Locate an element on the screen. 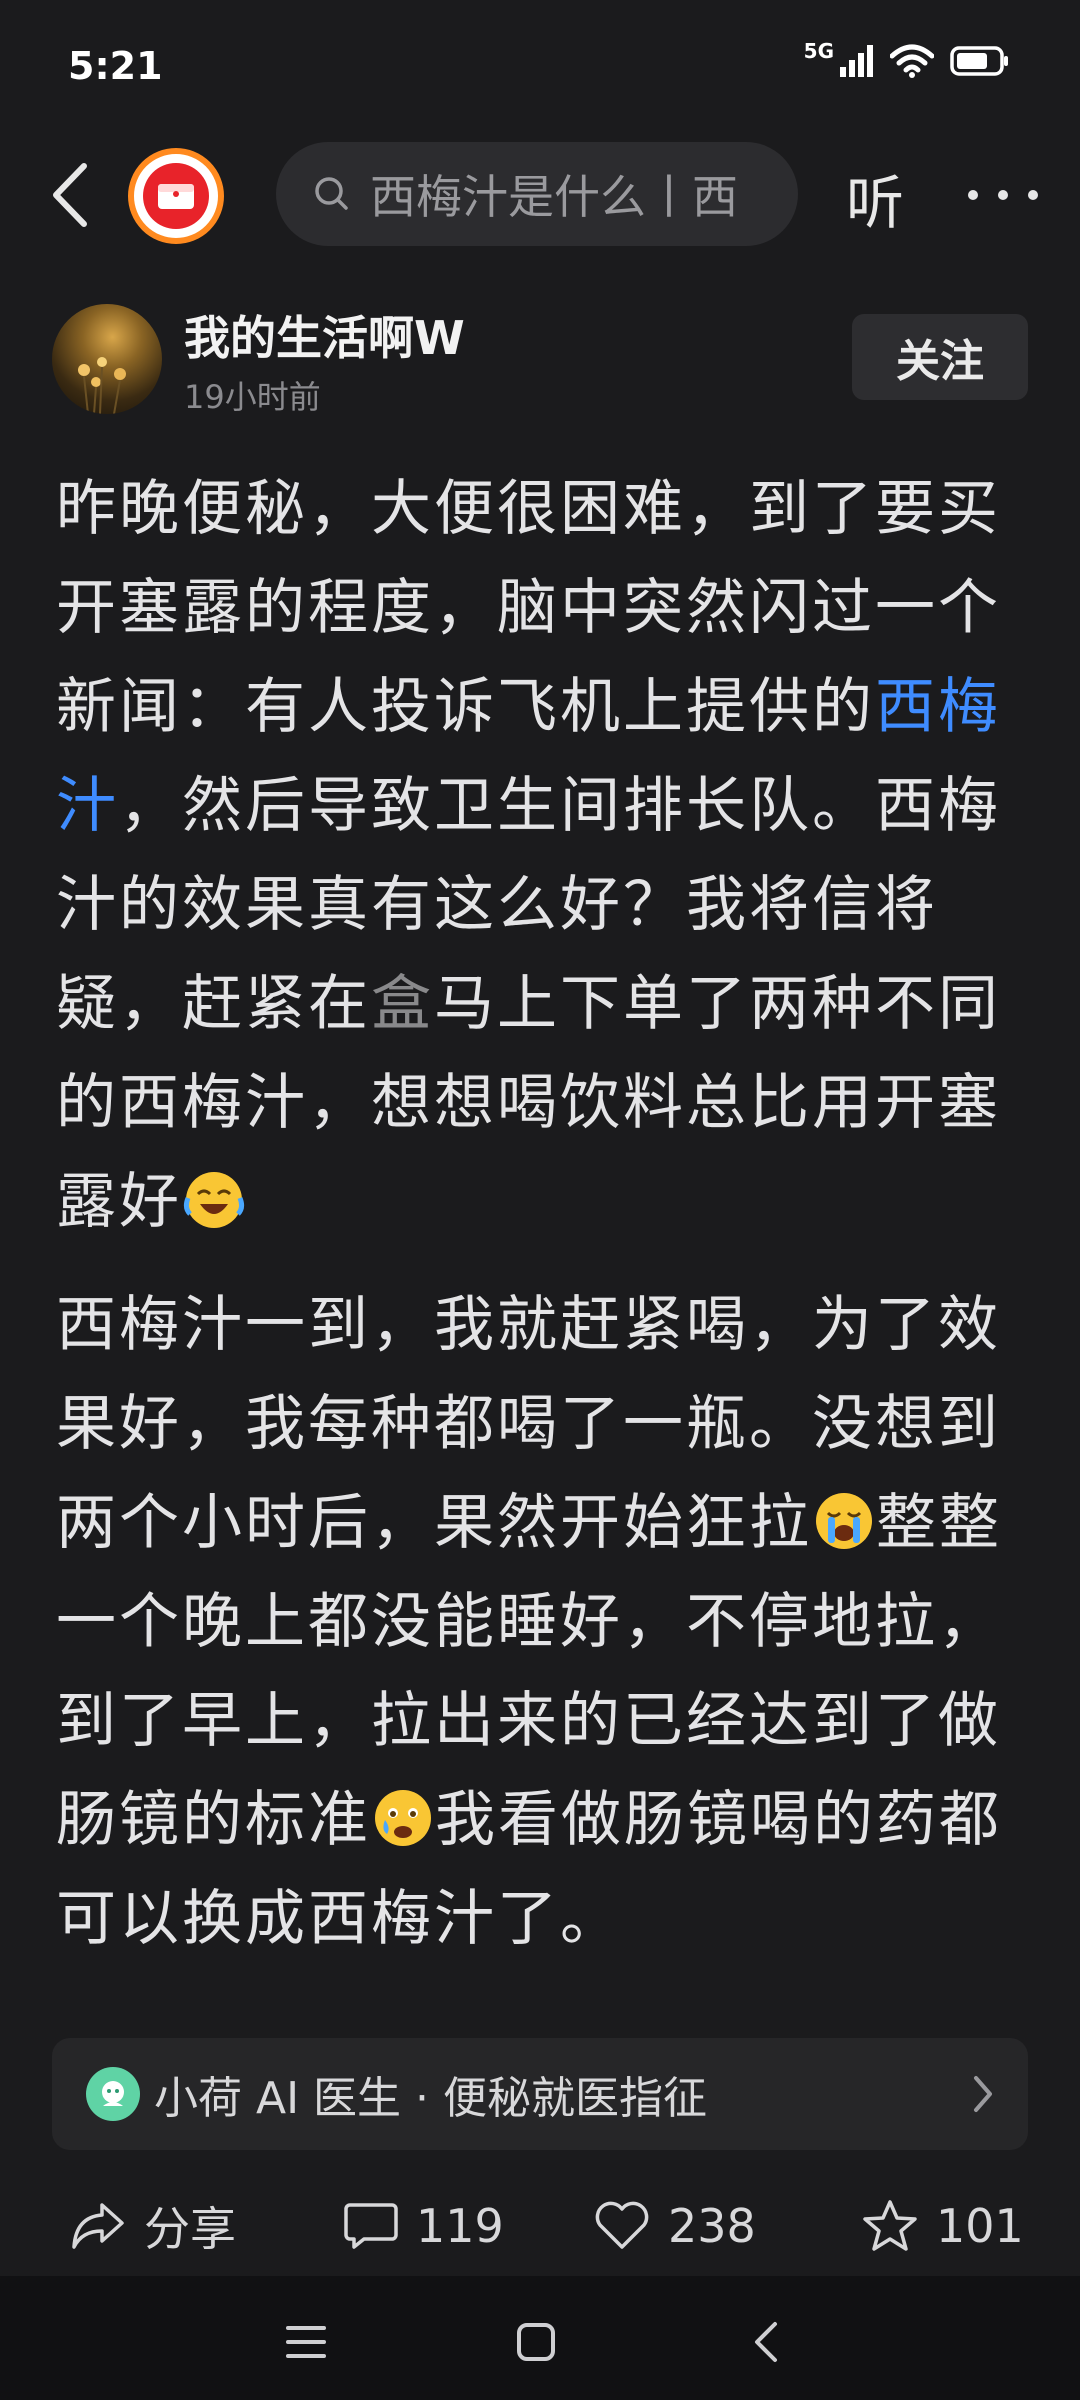 The height and width of the screenshot is (2400, 1080). top-nav: 西梅汁是什么丨西 听 is located at coordinates (540, 195).